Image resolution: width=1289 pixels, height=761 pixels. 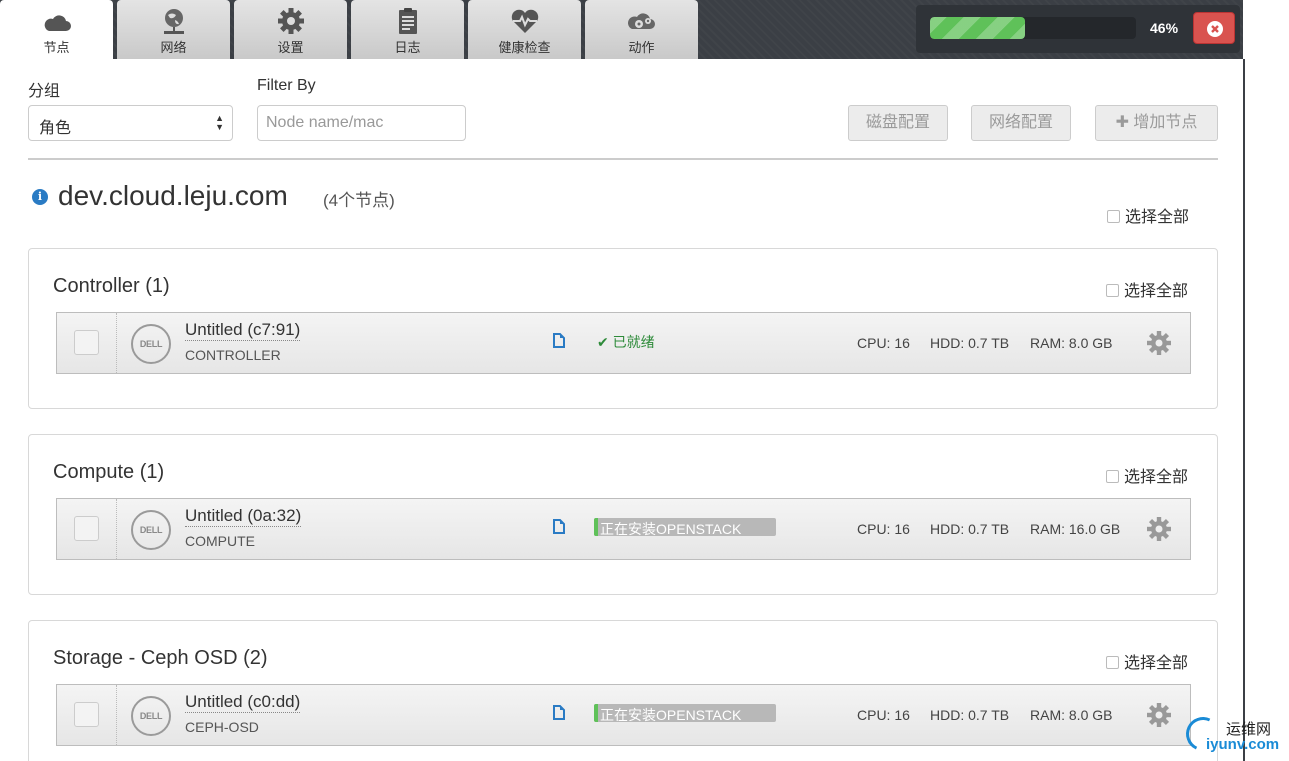 What do you see at coordinates (243, 702) in the screenshot?
I see `node-name: Untitled (c0:dd)` at bounding box center [243, 702].